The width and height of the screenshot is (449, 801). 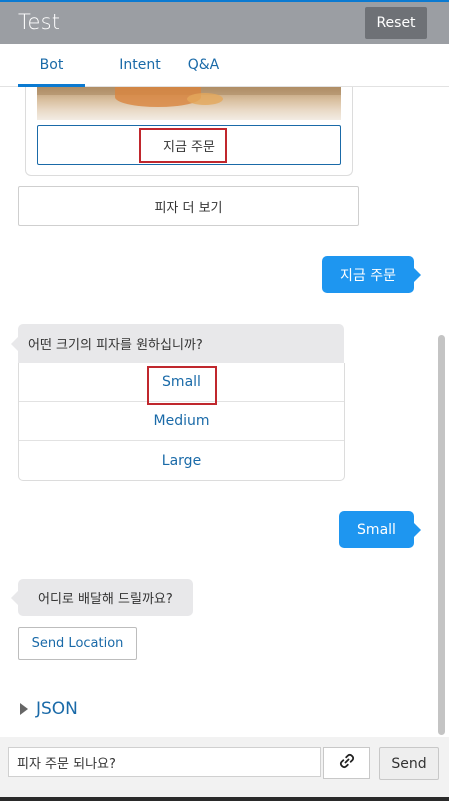 What do you see at coordinates (181, 421) in the screenshot?
I see `size-option-medium: Medium` at bounding box center [181, 421].